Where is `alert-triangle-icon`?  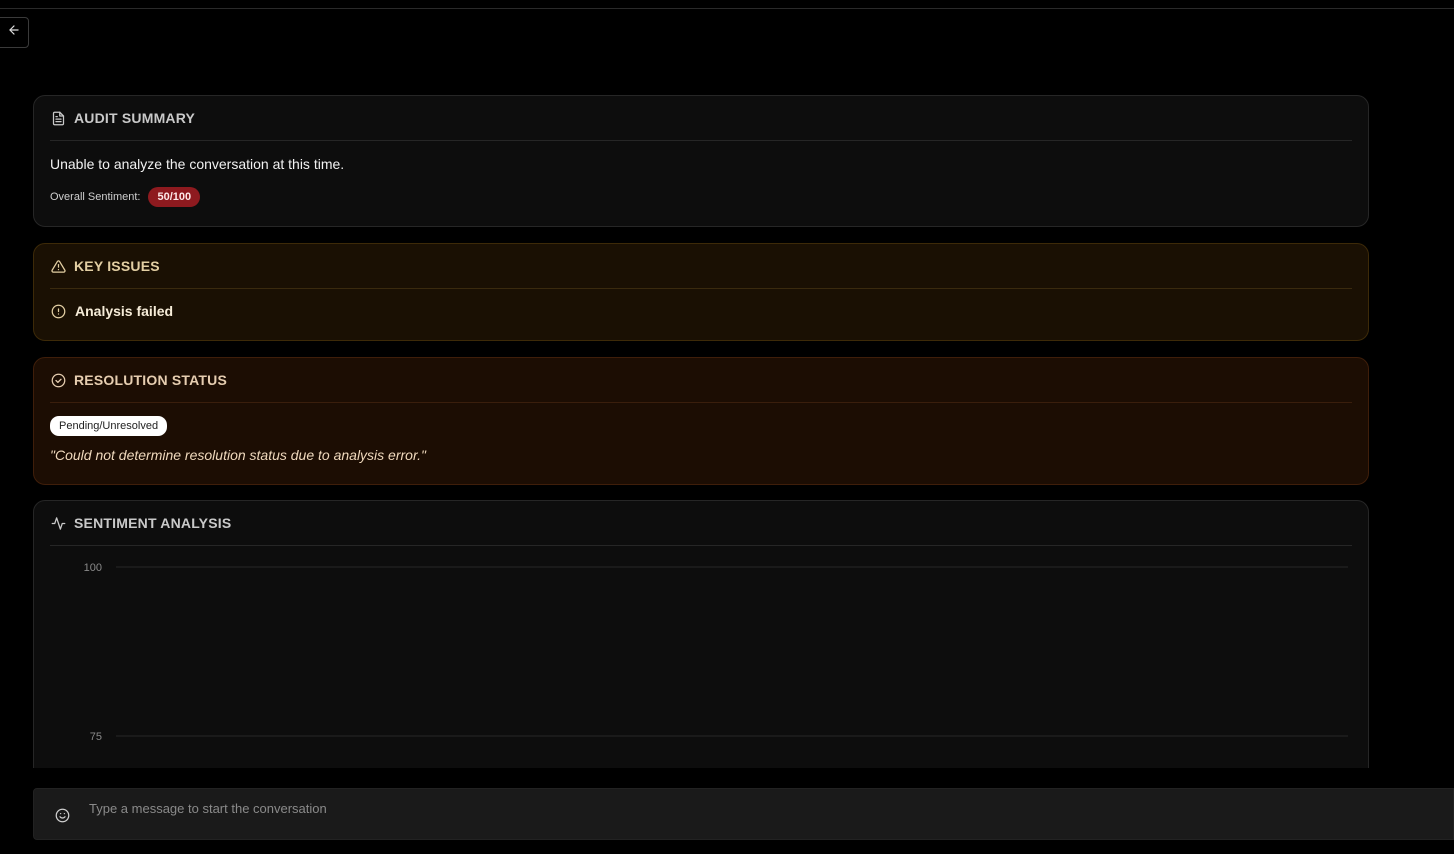 alert-triangle-icon is located at coordinates (58, 266).